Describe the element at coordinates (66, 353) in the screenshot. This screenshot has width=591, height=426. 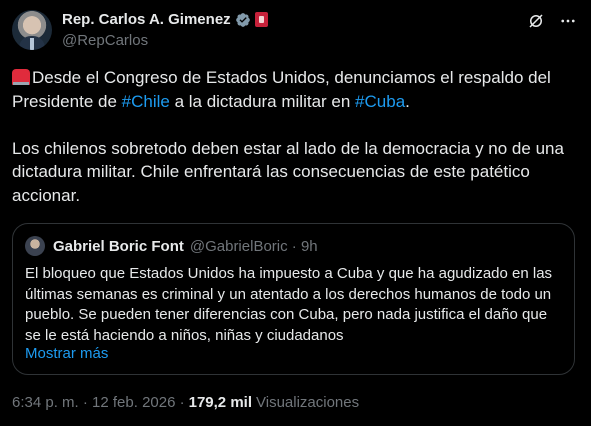
I see `show-more-link: Mostrar más` at that location.